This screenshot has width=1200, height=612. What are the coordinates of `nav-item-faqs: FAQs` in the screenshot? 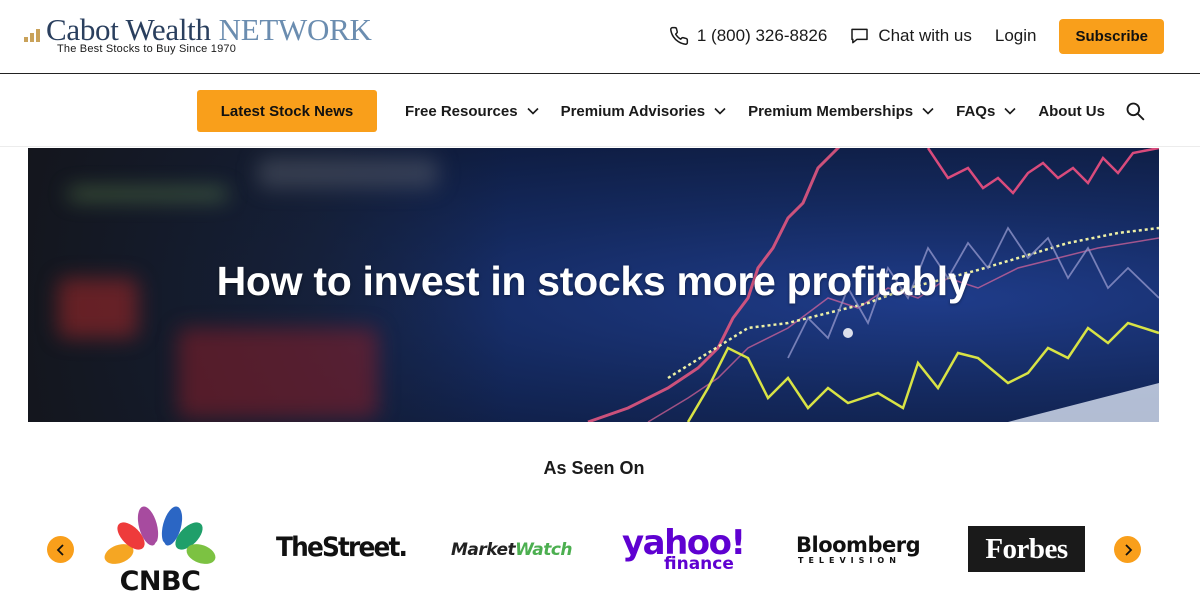 It's located at (986, 111).